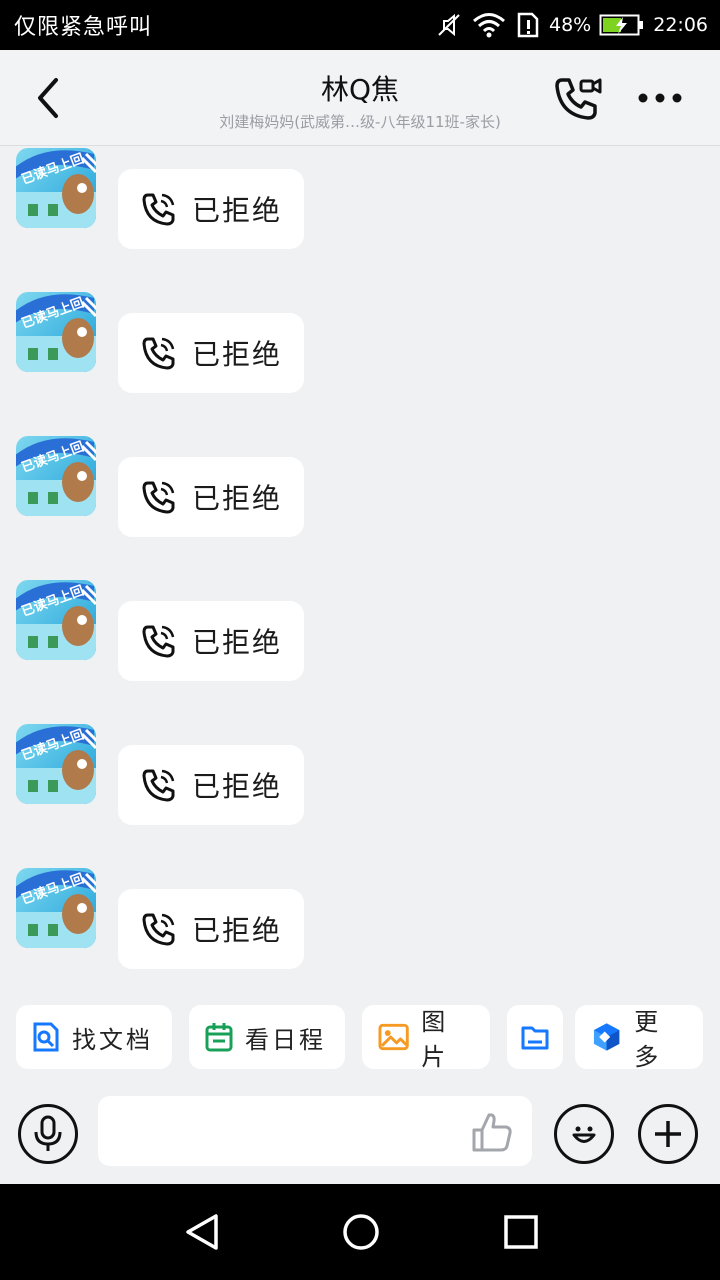 This screenshot has height=1280, width=720. What do you see at coordinates (285, 1039) in the screenshot?
I see `quick-schedule-label: 看日程` at bounding box center [285, 1039].